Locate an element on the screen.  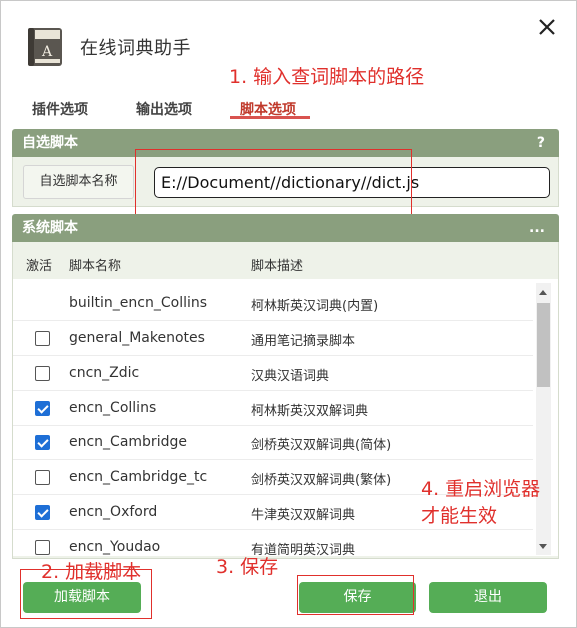
script-row: encn_Cambridge 剑桥英汉双解词典(简体) is located at coordinates (273, 442).